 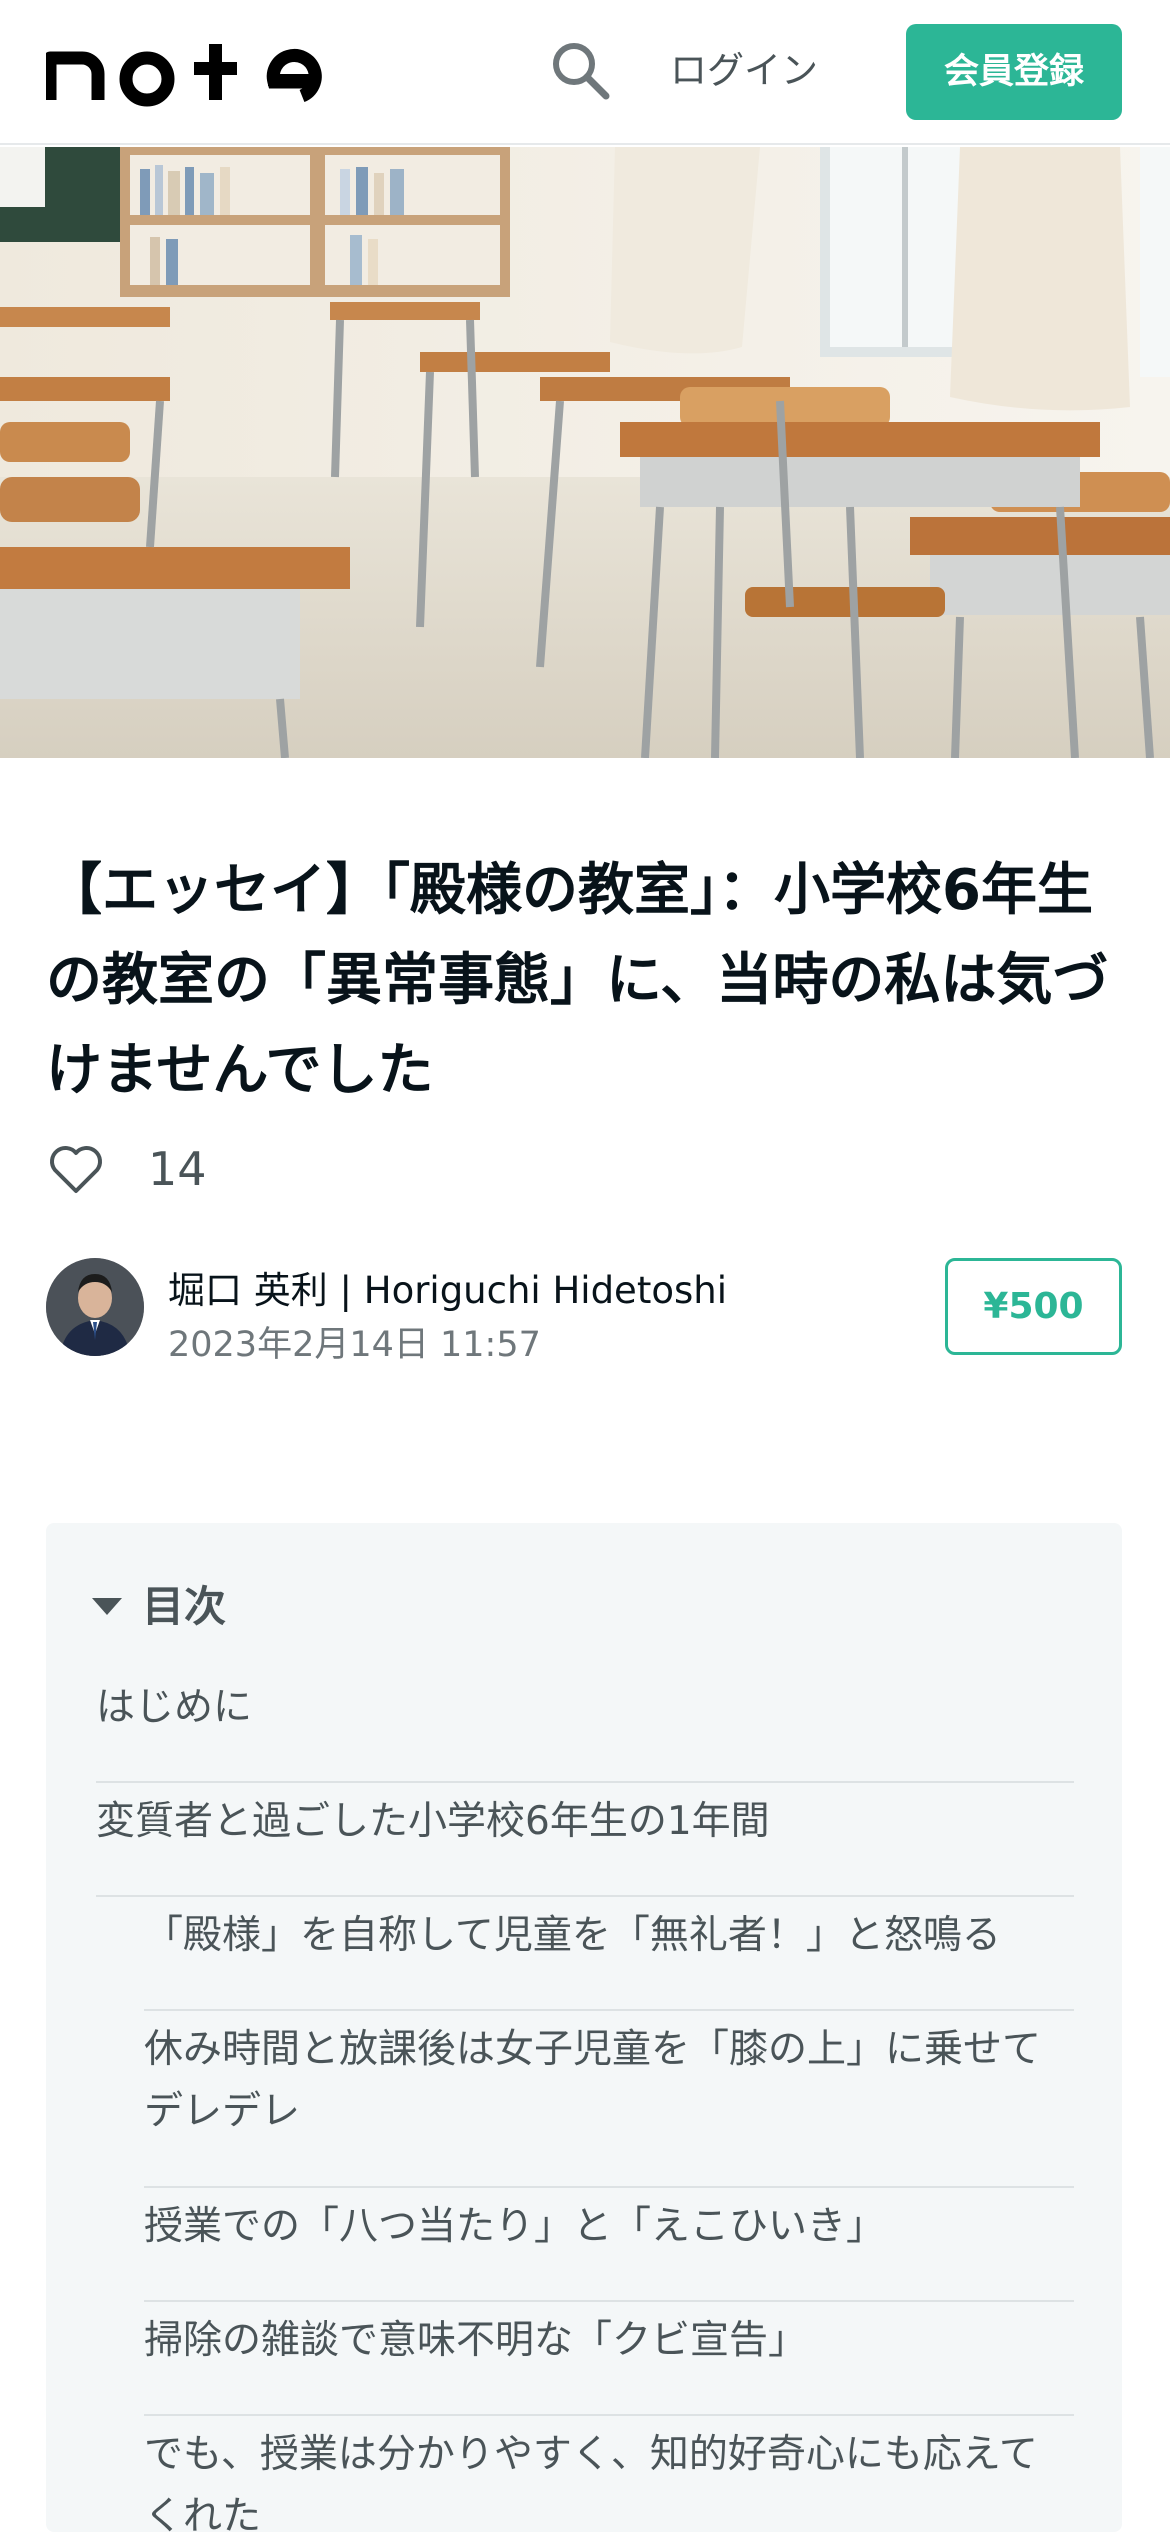 I want to click on author-avatar, so click(x=95, y=1307).